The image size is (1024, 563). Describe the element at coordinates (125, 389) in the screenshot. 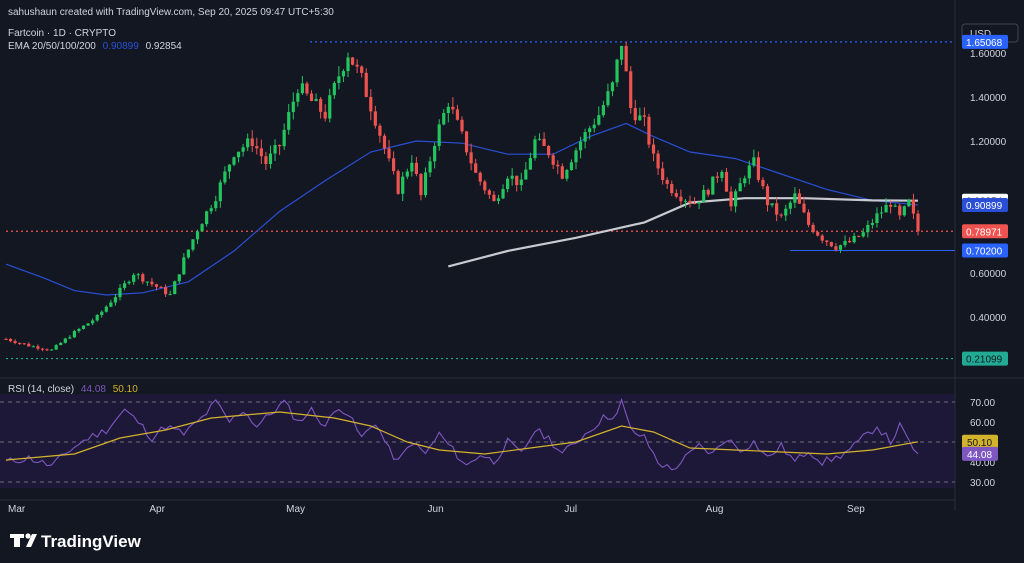

I see `rsi-ma-legend-value: 50.10` at that location.